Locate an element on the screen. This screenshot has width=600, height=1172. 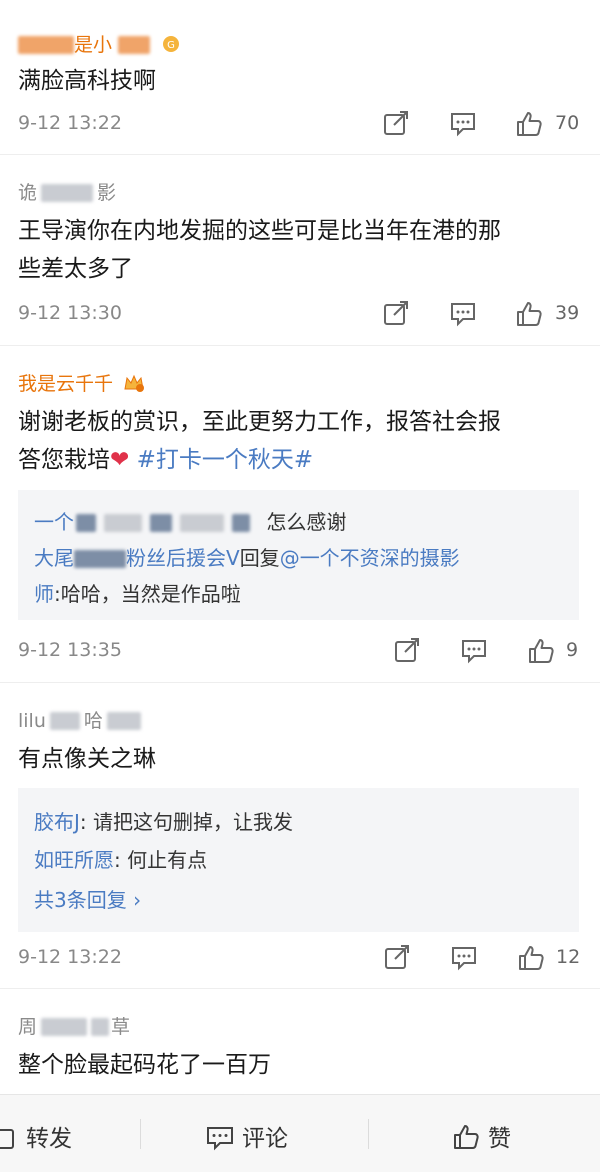
reply-line: 胶布J: 请把这句删掉，让我发 is located at coordinates (164, 822).